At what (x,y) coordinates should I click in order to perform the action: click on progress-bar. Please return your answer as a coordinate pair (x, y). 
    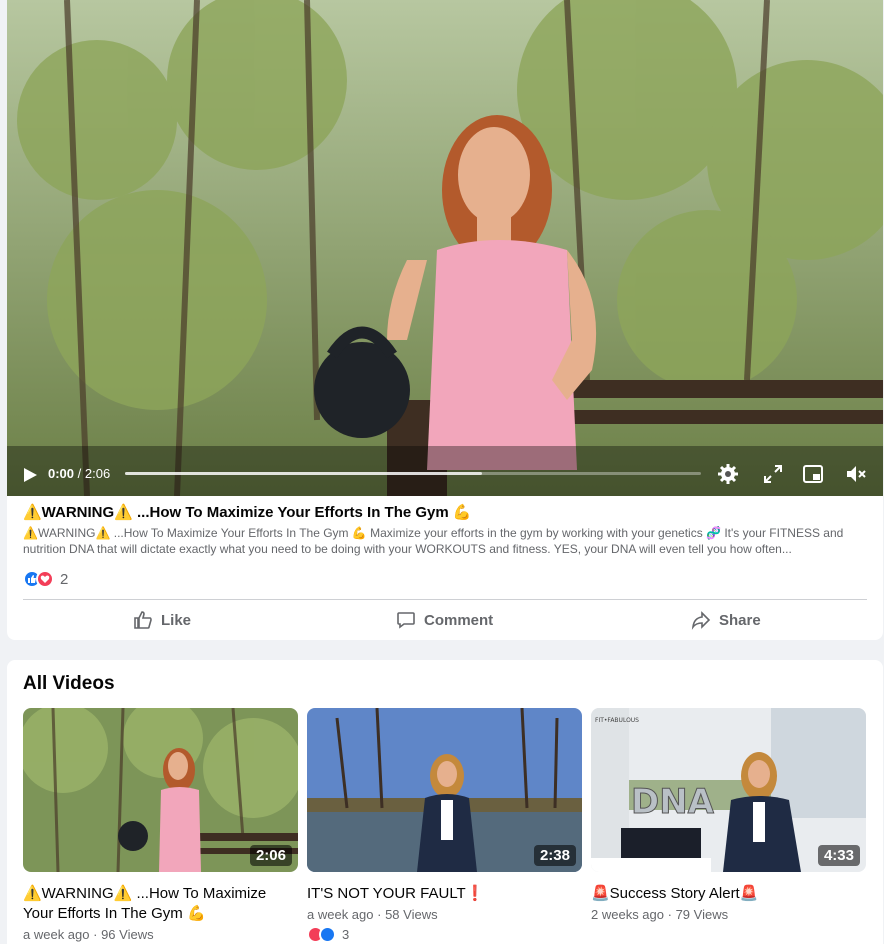
    Looking at the image, I should click on (413, 473).